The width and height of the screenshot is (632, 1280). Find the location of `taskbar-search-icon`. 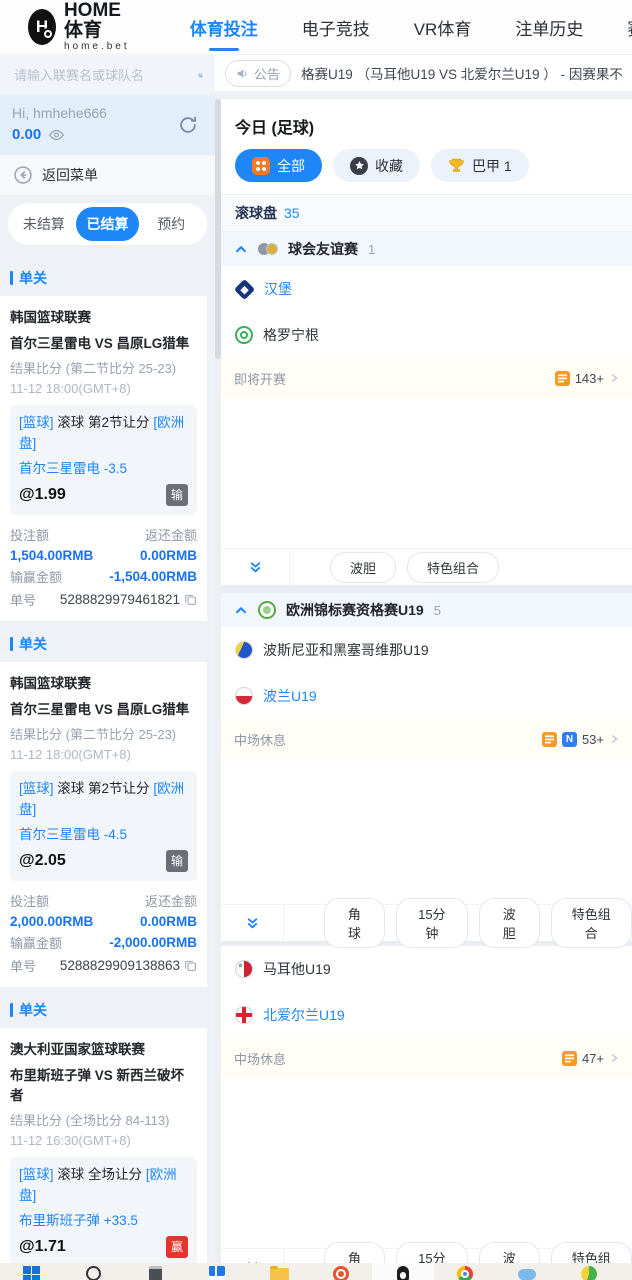

taskbar-search-icon is located at coordinates (93, 1271).